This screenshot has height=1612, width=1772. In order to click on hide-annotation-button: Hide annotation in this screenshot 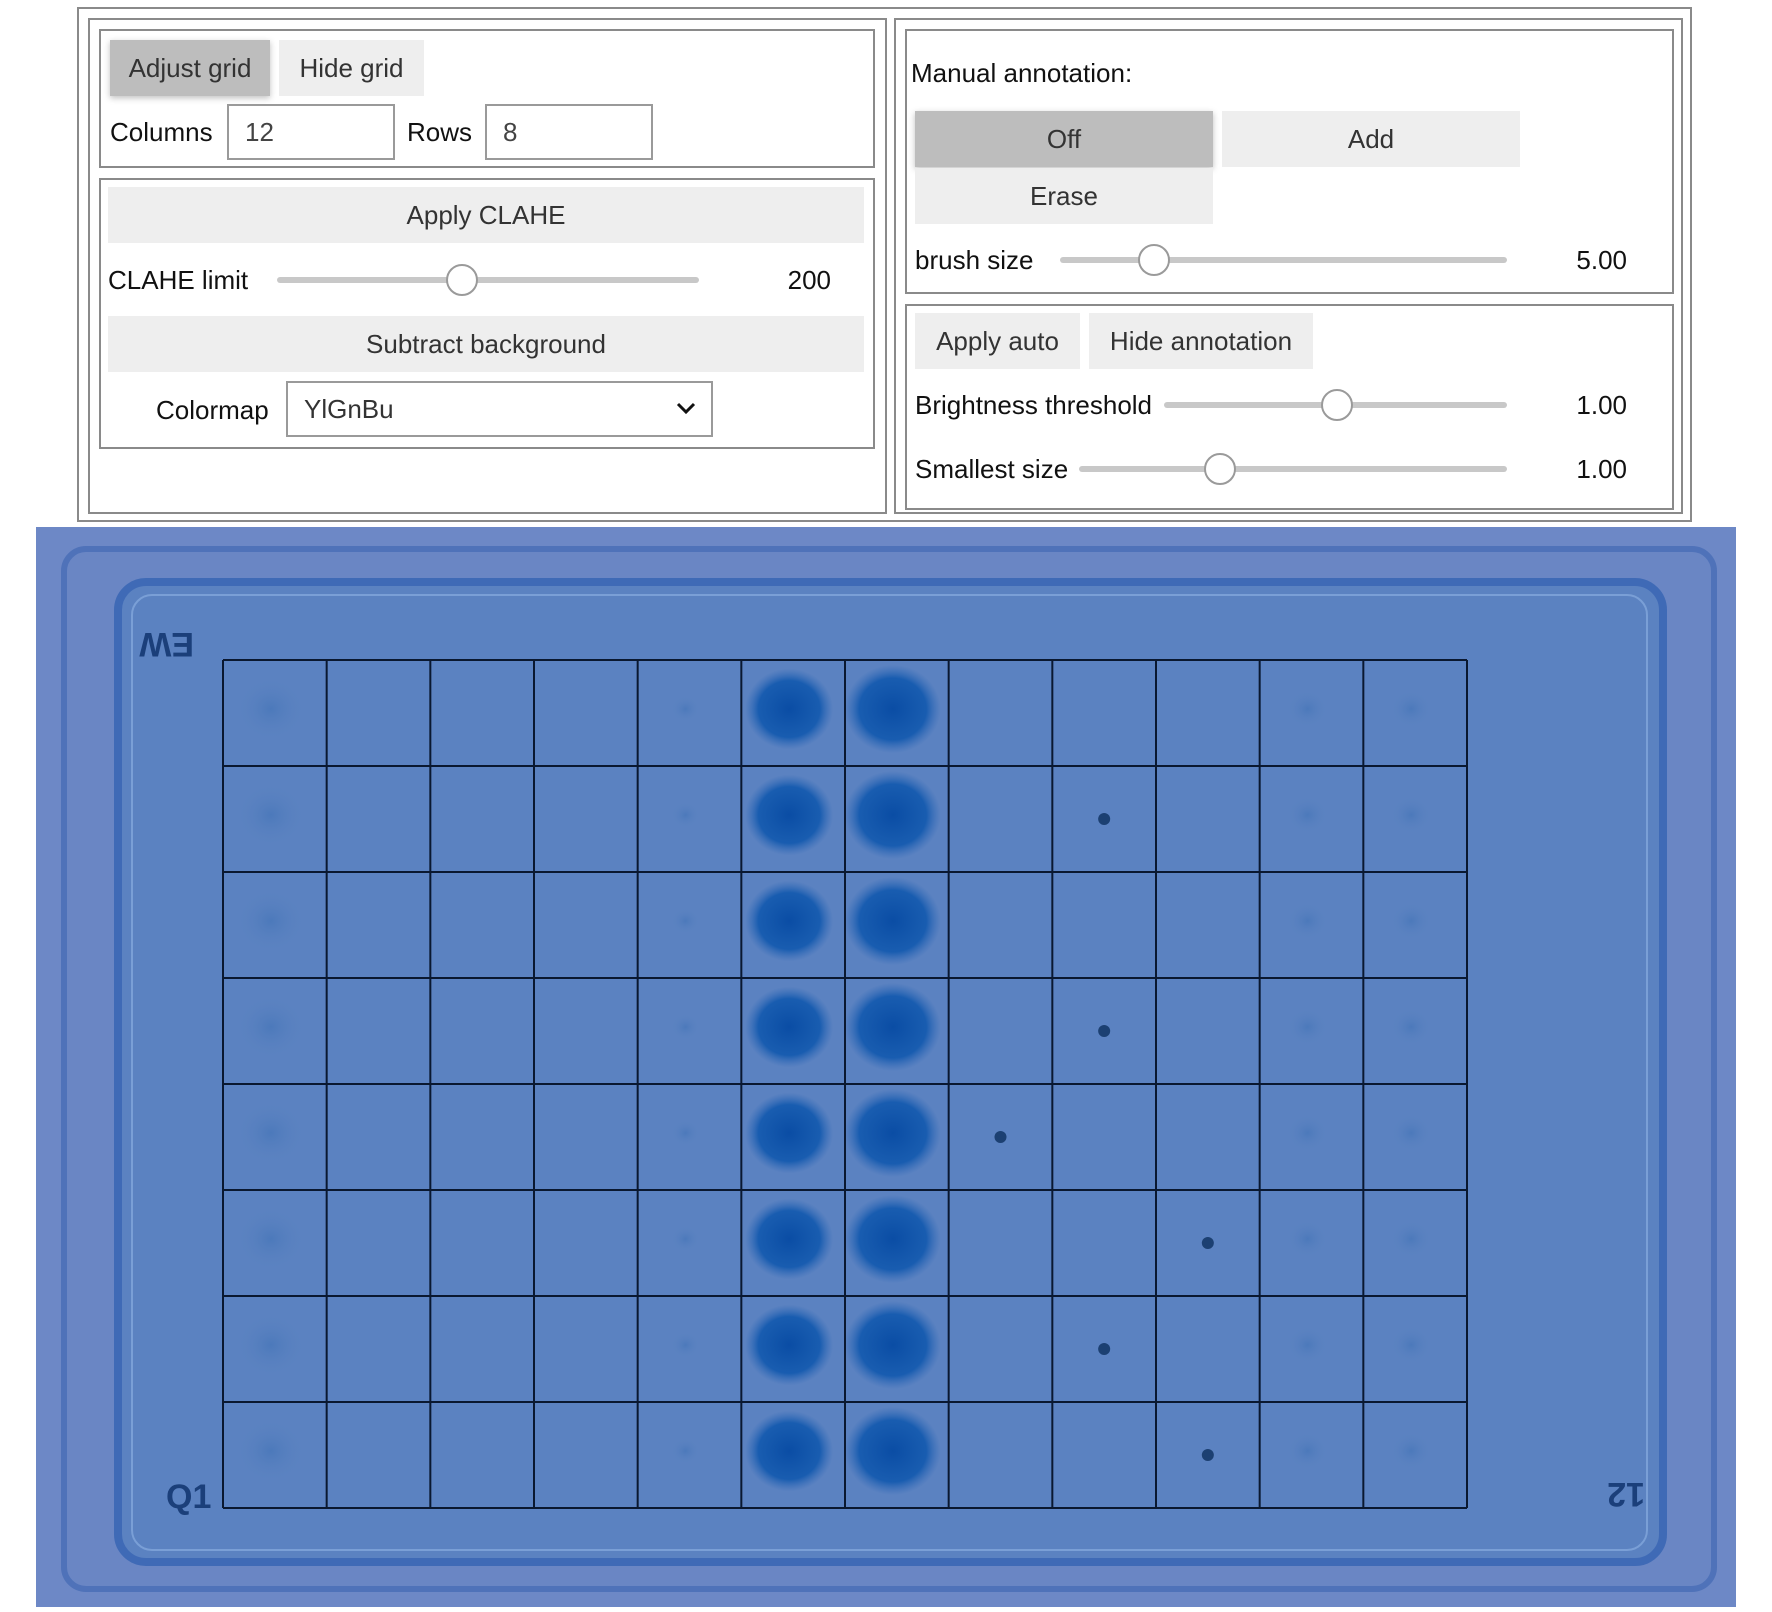, I will do `click(1201, 341)`.